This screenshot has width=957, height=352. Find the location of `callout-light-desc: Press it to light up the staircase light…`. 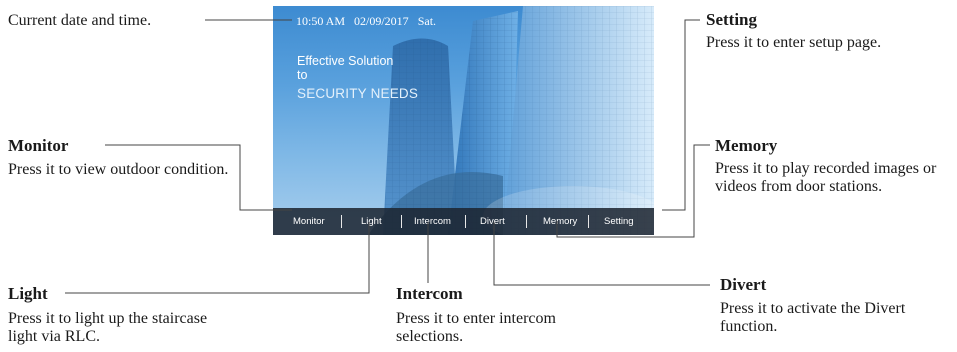

callout-light-desc: Press it to light up the staircase light… is located at coordinates (108, 327).